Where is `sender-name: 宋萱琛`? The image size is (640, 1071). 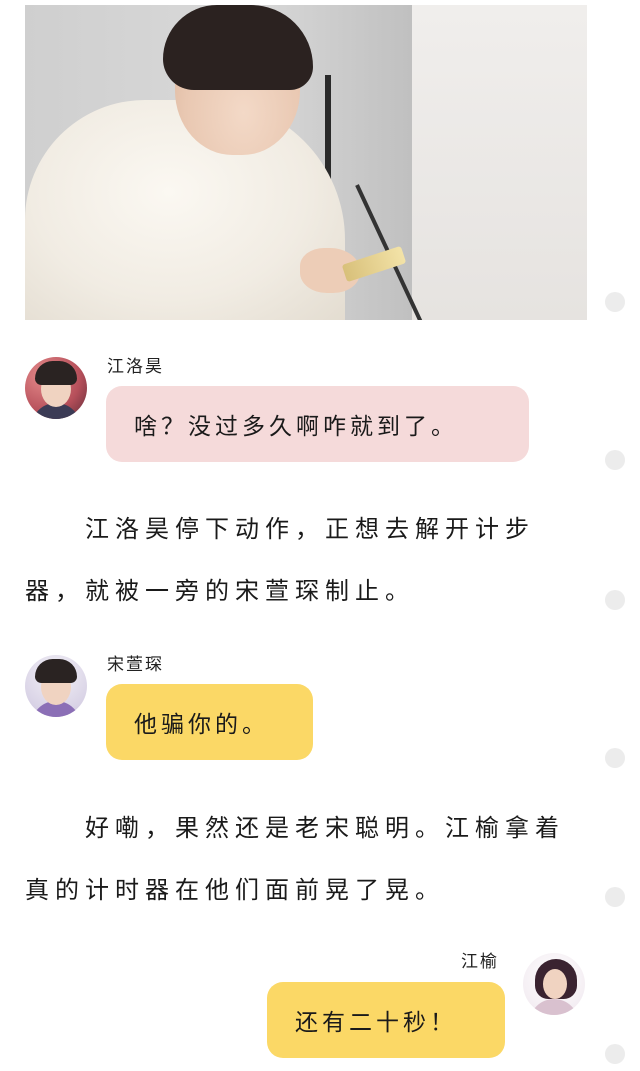
sender-name: 宋萱琛 is located at coordinates (135, 665).